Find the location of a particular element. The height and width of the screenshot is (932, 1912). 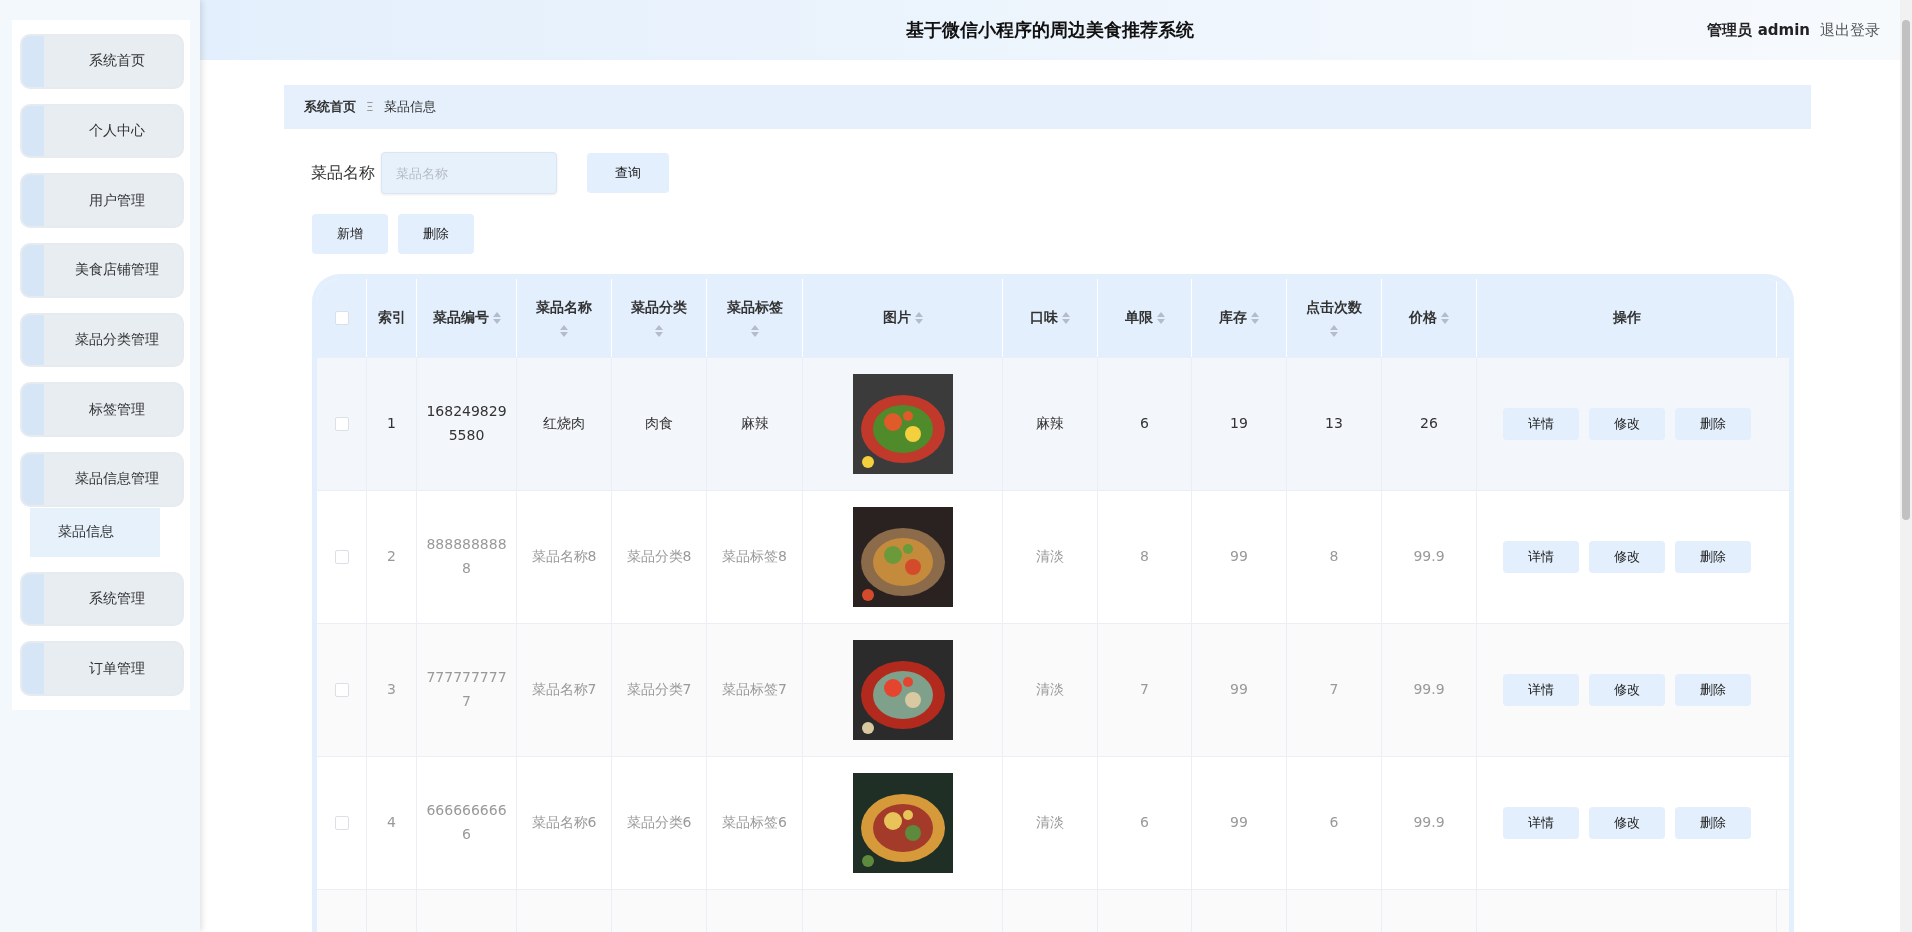

table-cell-text: 菜品名称7 is located at coordinates (564, 690).